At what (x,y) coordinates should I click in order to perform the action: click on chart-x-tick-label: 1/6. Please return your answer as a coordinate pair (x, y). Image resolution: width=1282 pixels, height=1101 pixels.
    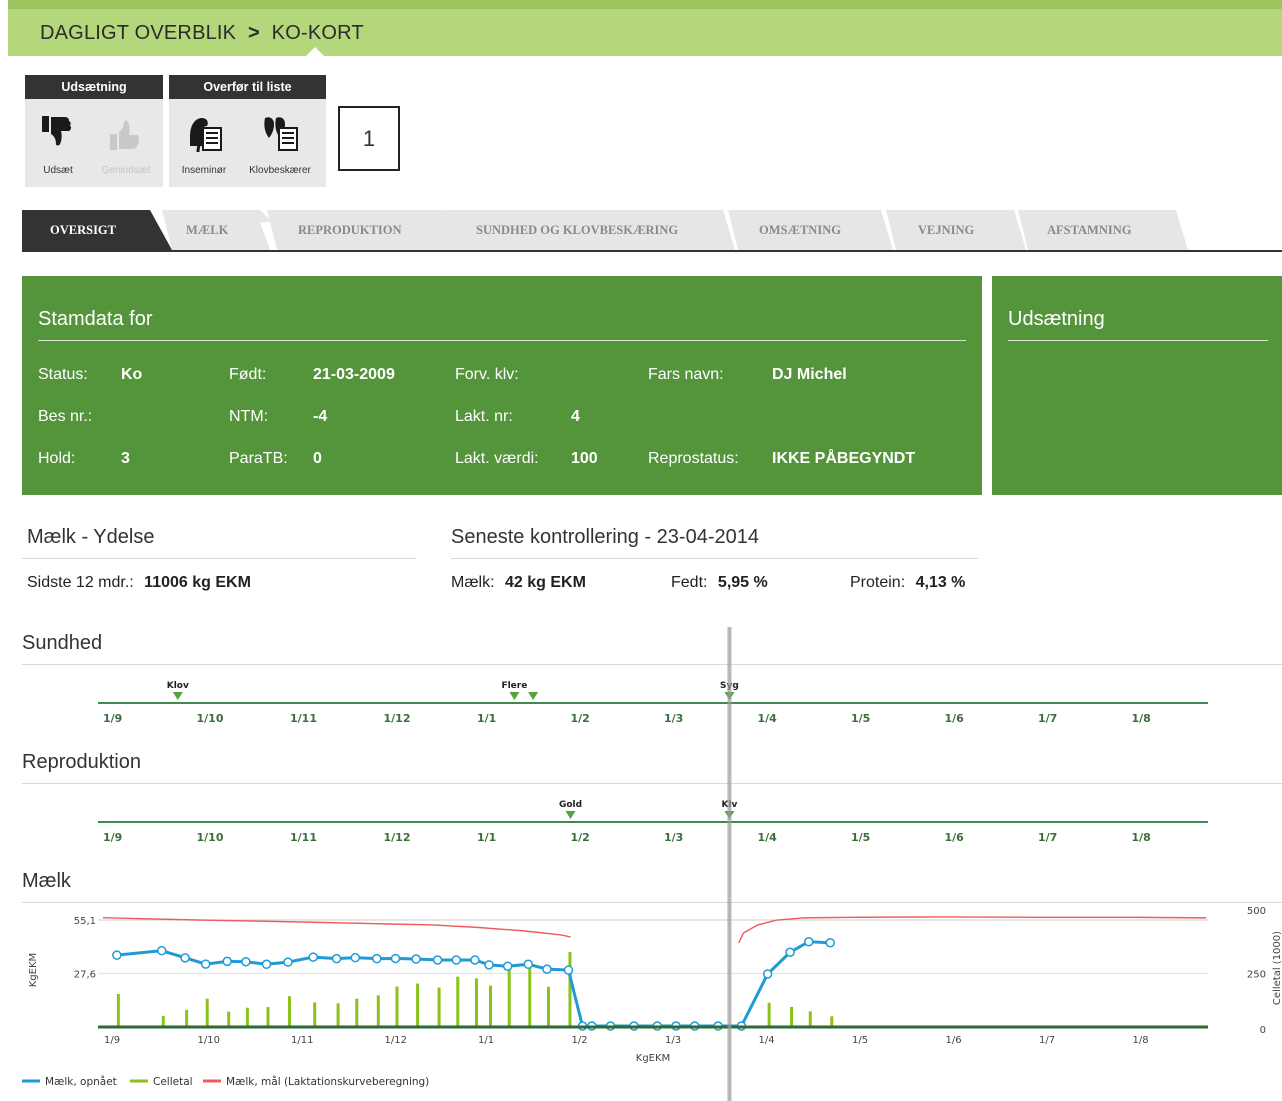
    Looking at the image, I should click on (954, 1040).